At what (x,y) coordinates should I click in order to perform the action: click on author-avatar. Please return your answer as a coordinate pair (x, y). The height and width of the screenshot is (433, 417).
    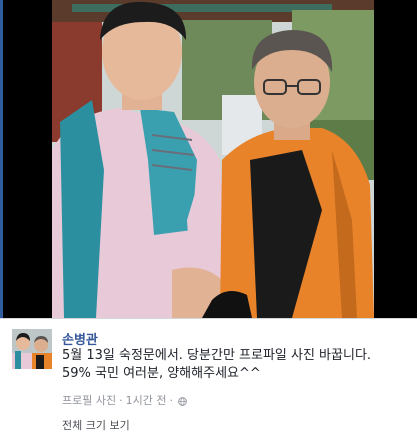
    Looking at the image, I should click on (32, 349).